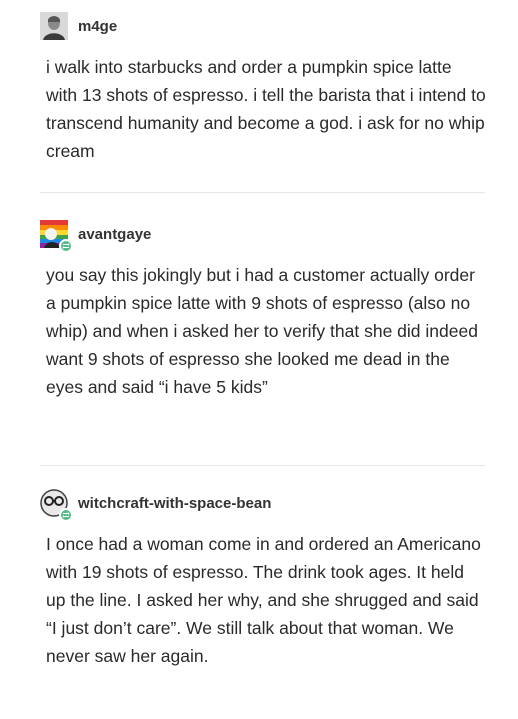 This screenshot has height=719, width=518. I want to click on glasses-avatar-icon, so click(56, 505).